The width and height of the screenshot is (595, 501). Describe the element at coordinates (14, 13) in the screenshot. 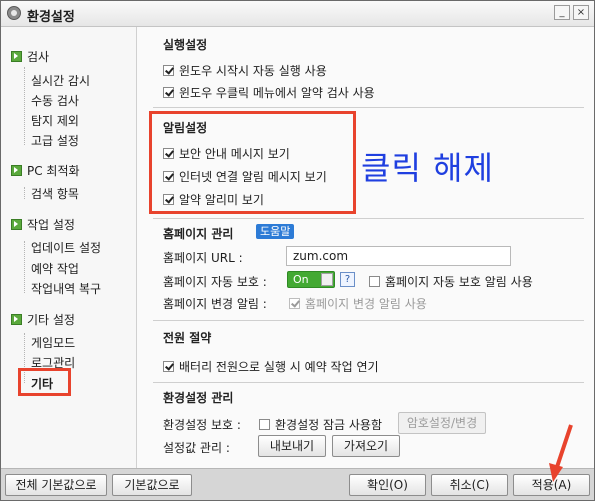

I see `app-logo-icon` at that location.